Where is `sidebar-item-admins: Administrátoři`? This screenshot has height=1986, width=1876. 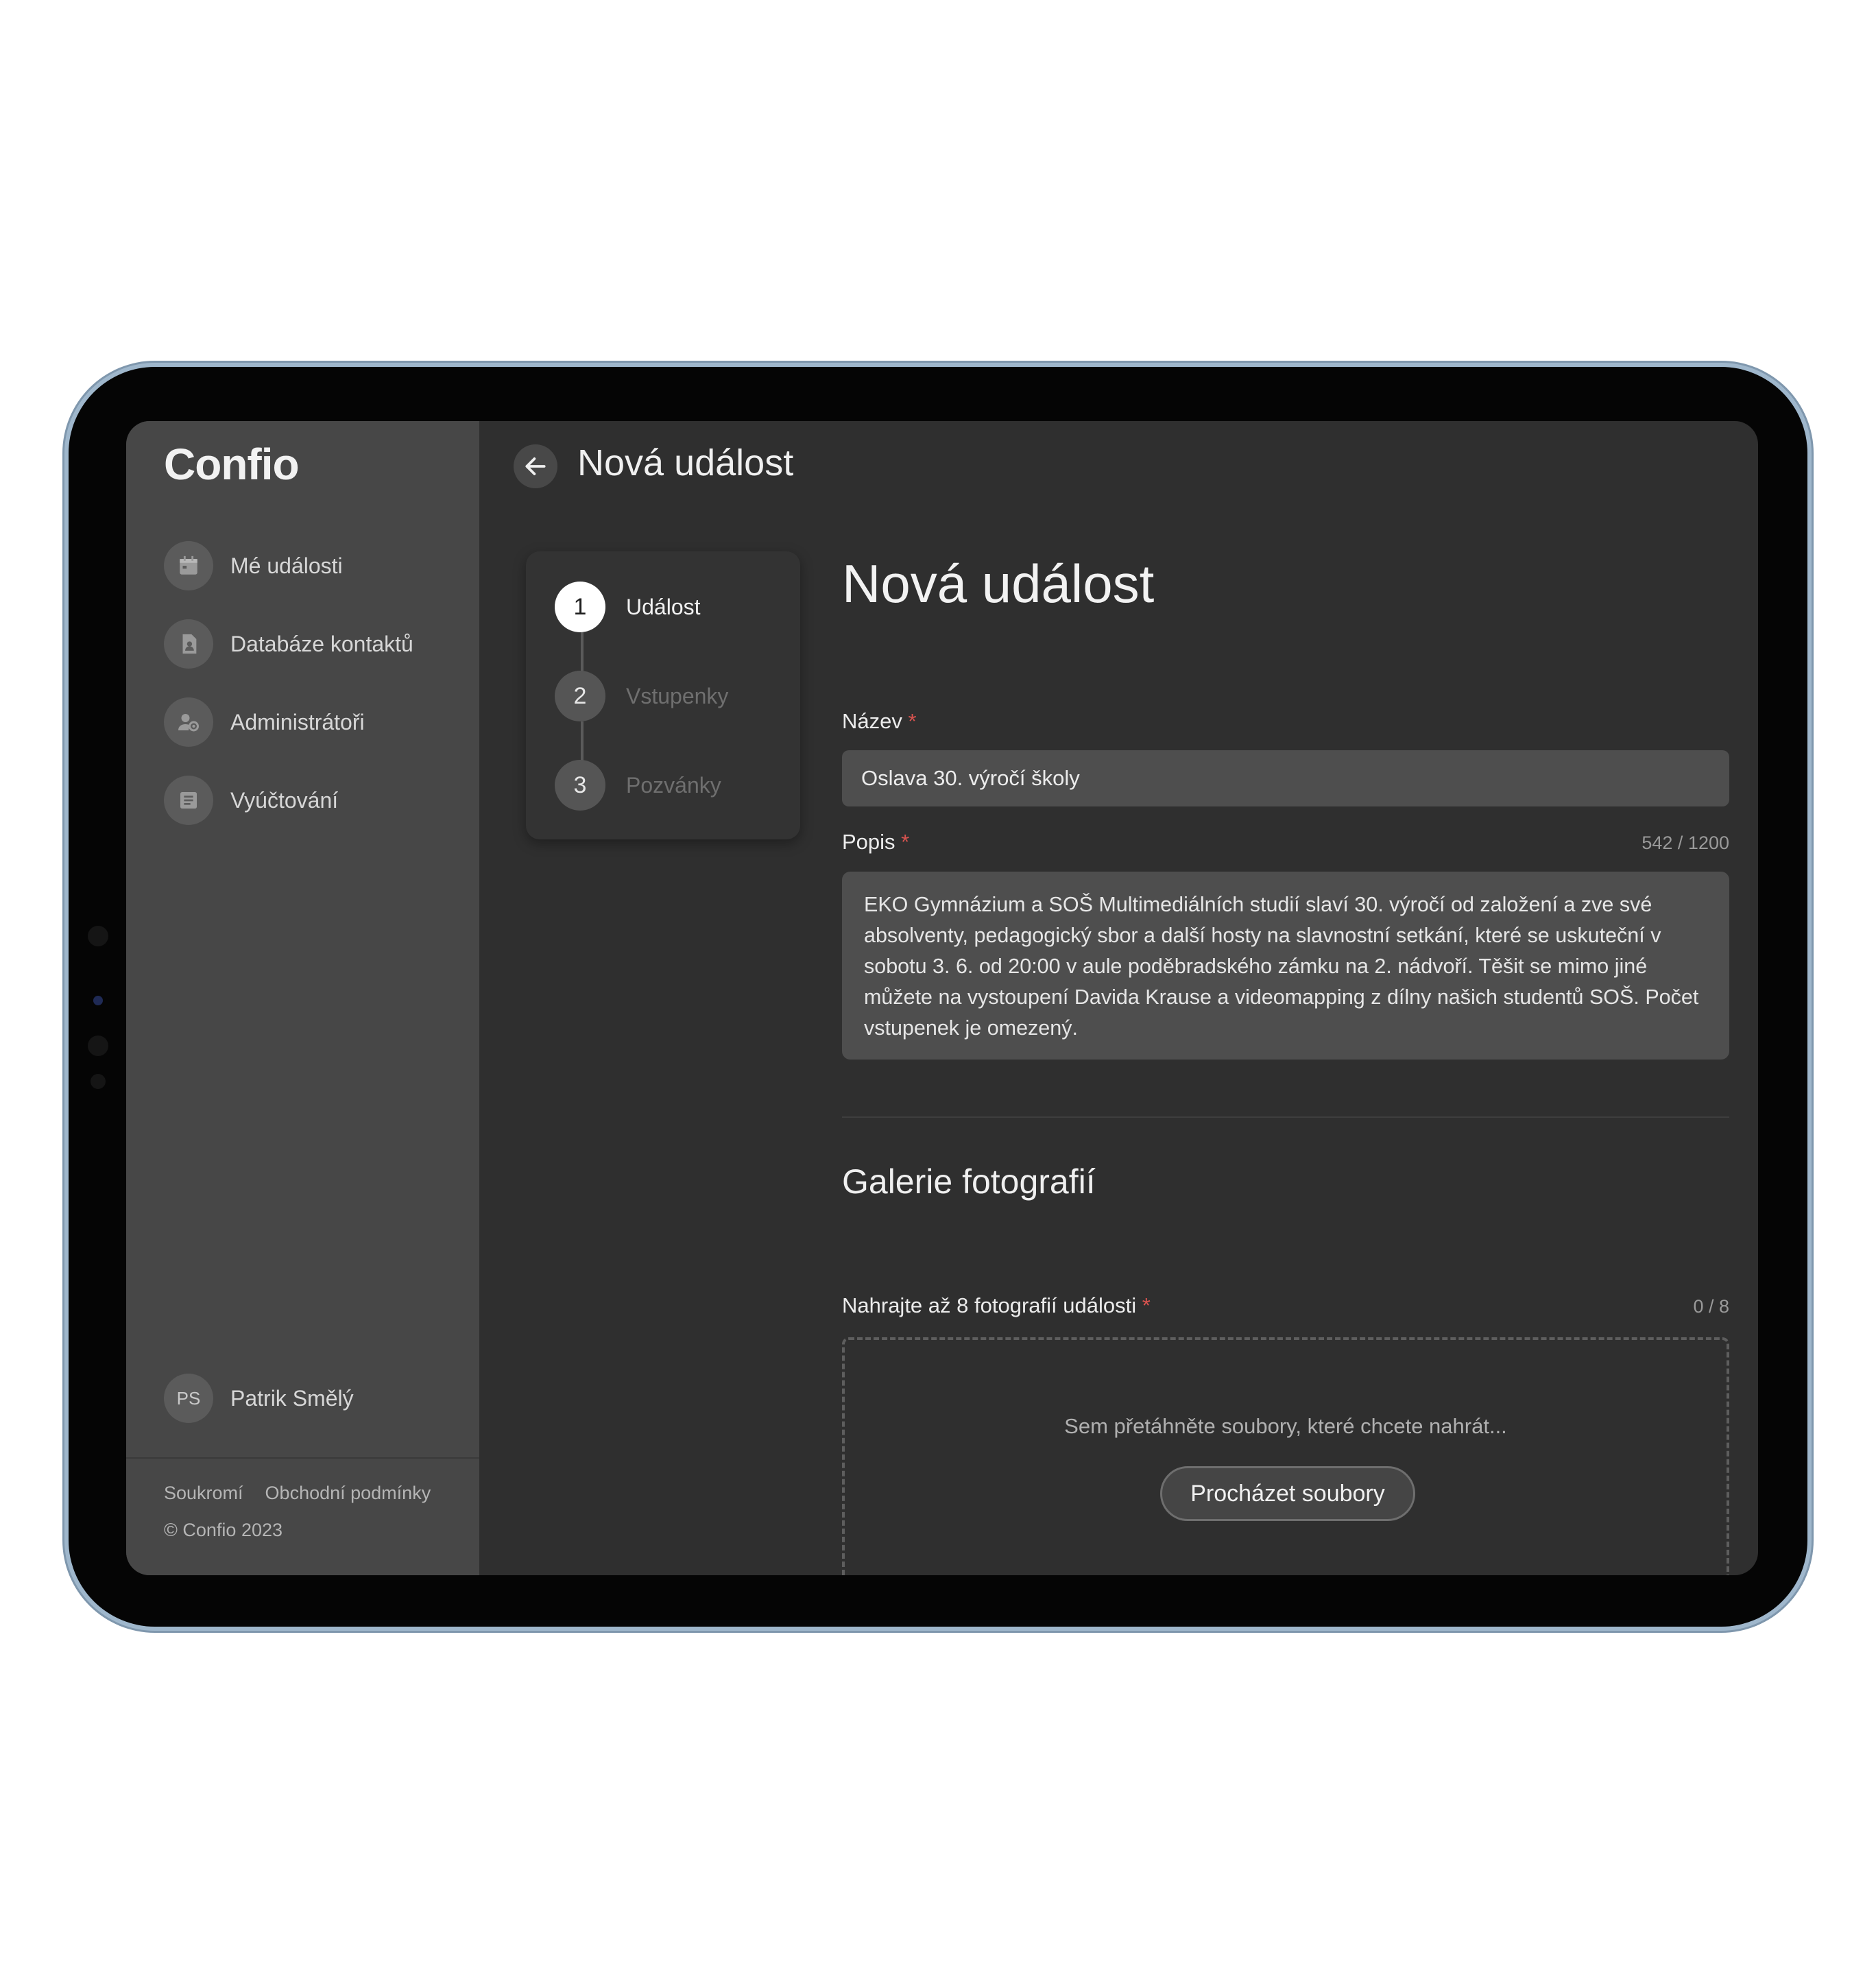 sidebar-item-admins: Administrátoři is located at coordinates (264, 722).